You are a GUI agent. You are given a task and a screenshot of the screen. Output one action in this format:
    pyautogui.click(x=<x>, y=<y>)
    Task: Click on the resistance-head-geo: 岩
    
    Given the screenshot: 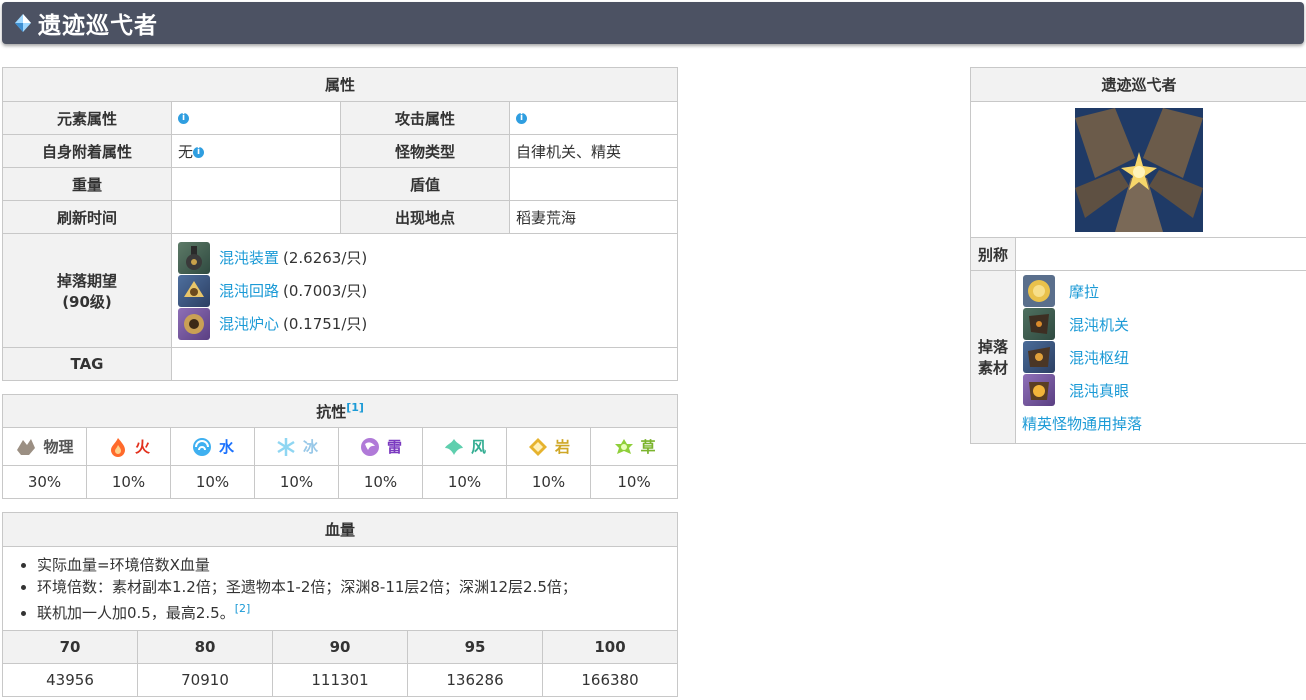 What is the action you would take?
    pyautogui.click(x=548, y=446)
    